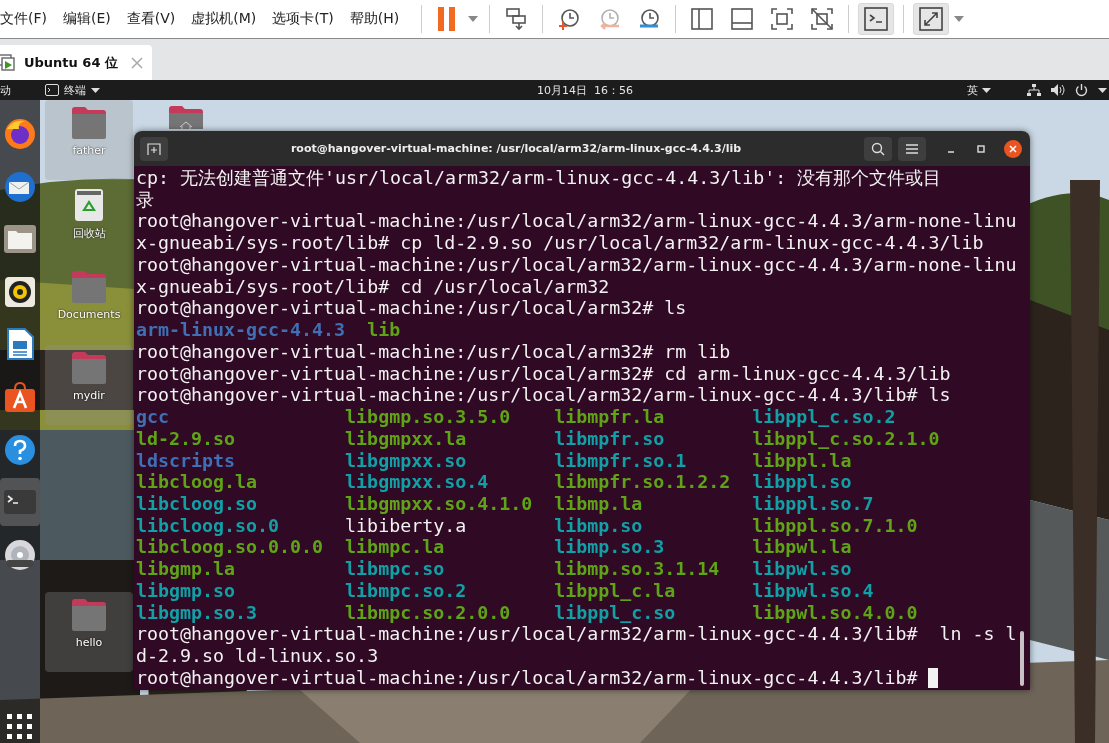 The width and height of the screenshot is (1109, 743). I want to click on file-name: libmpc.so.2.0.0, so click(428, 612).